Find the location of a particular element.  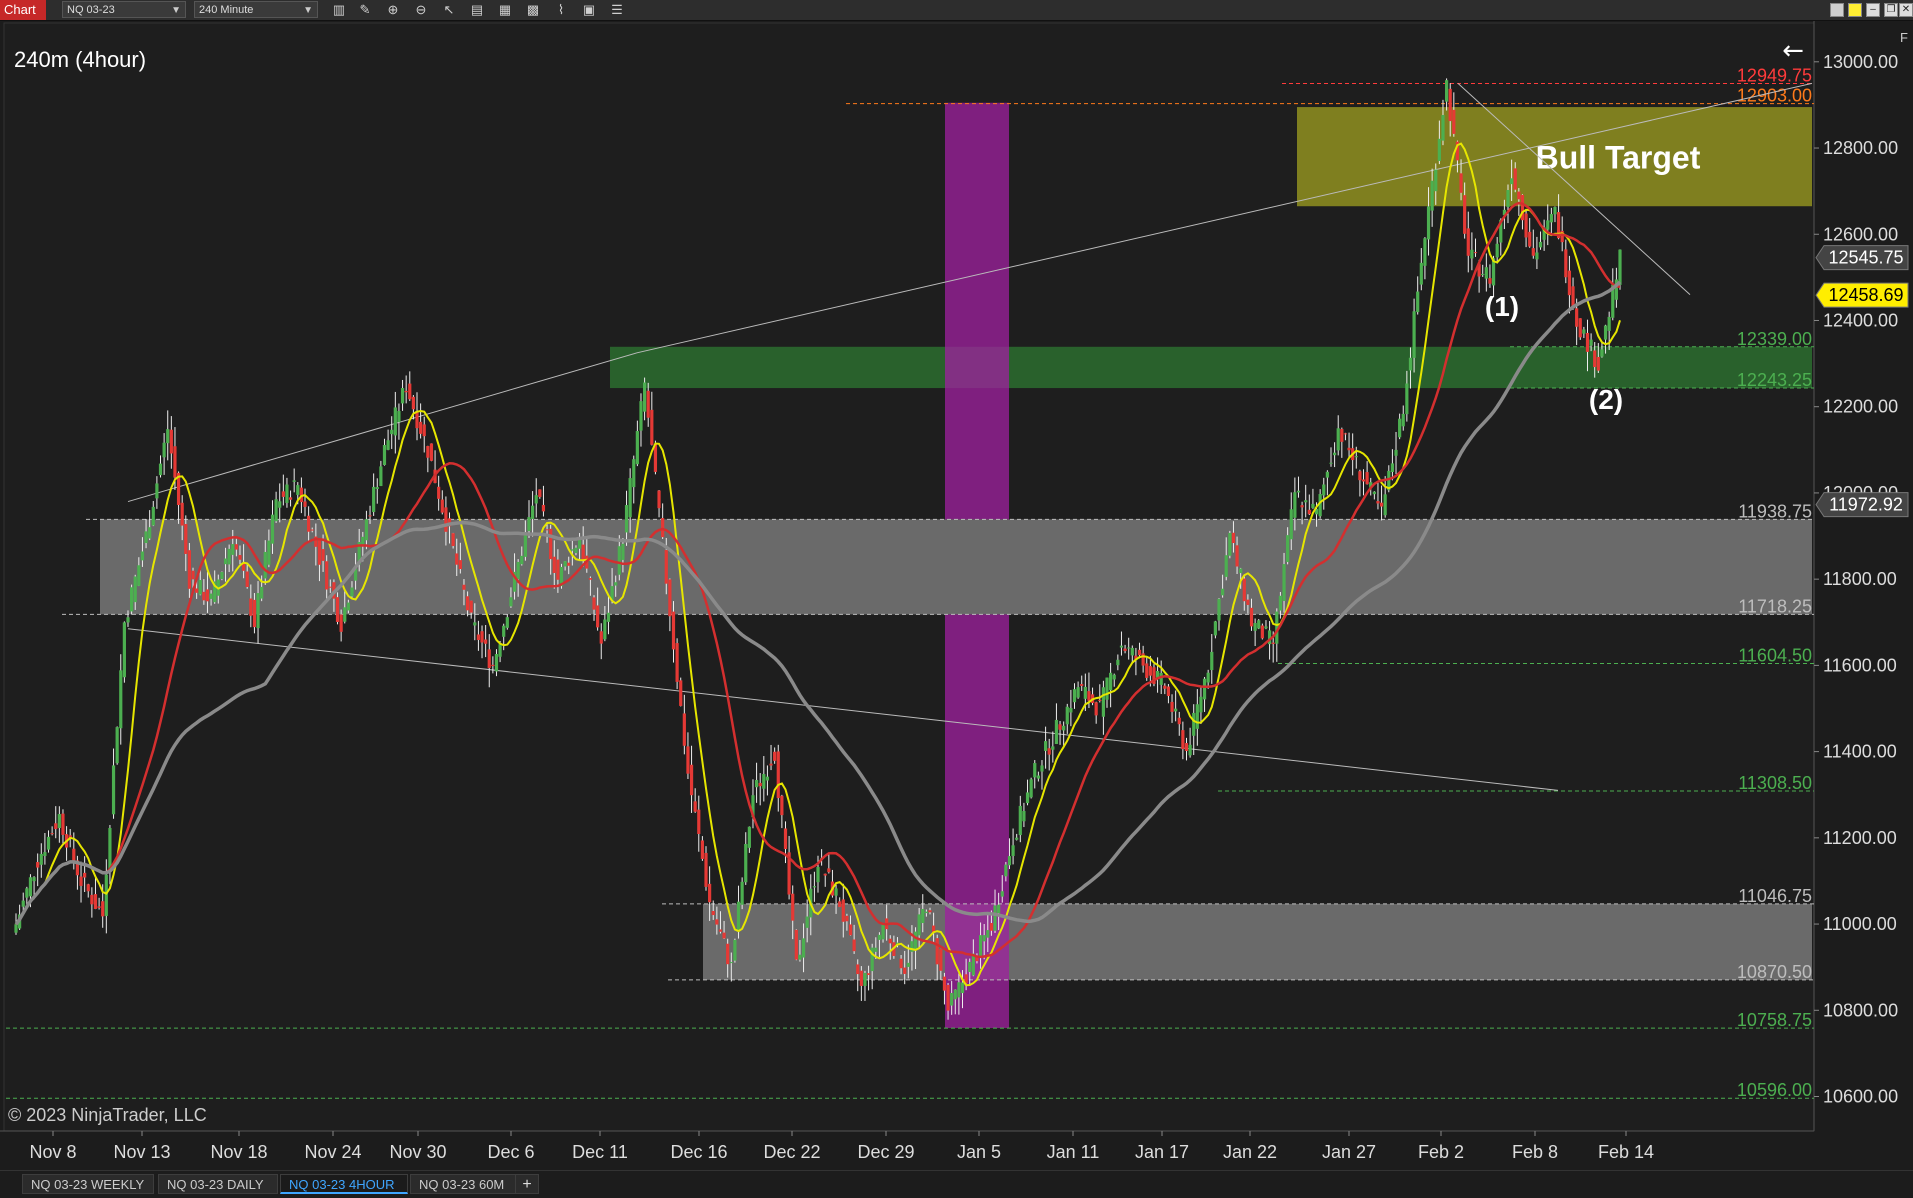

zoom-out-icon: ⊖ is located at coordinates (421, 10).